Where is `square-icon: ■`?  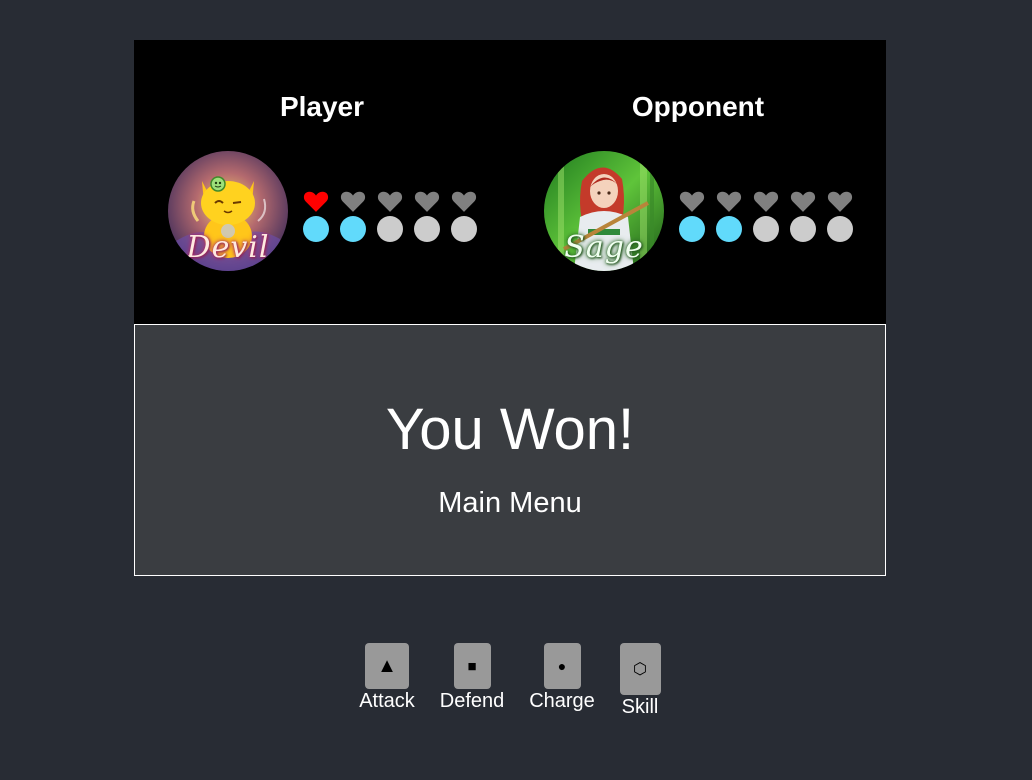
square-icon: ■ is located at coordinates (472, 666).